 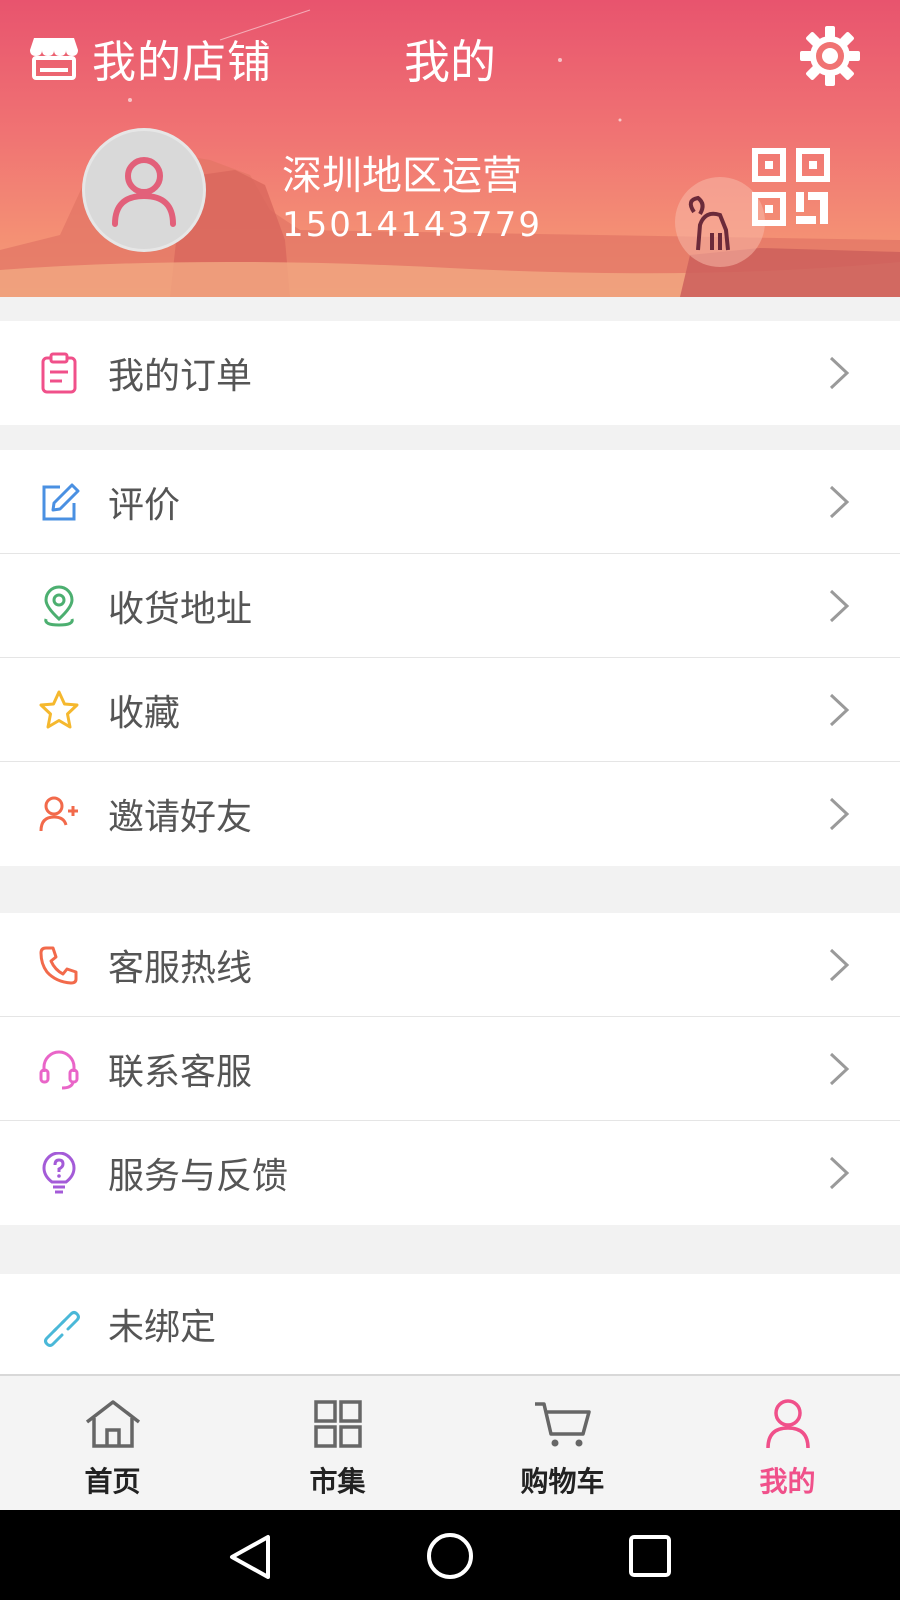 What do you see at coordinates (250, 1557) in the screenshot?
I see `back-triangle-icon` at bounding box center [250, 1557].